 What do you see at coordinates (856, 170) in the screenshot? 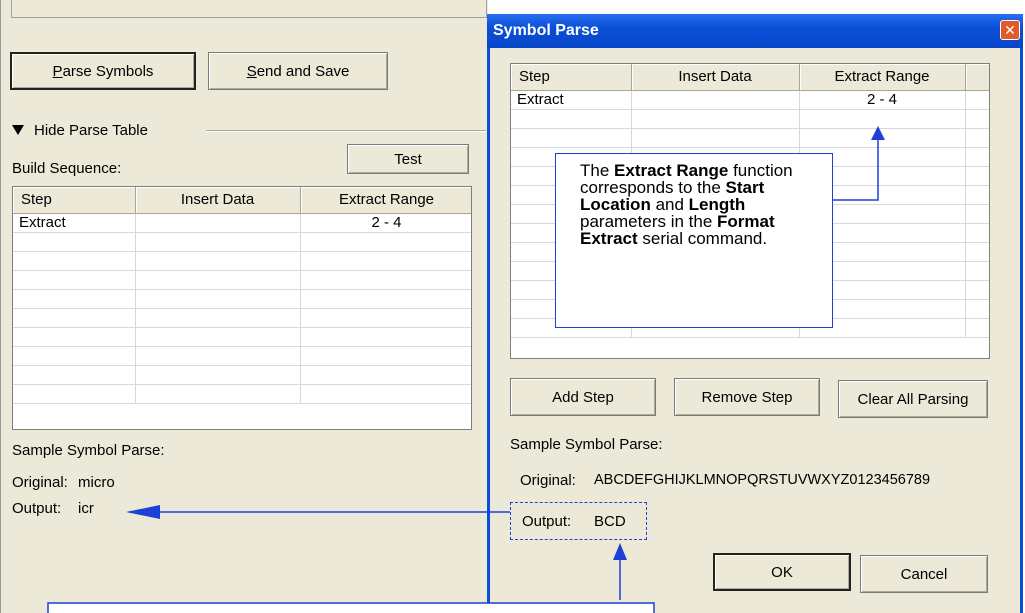
I see `callout-connector-line` at bounding box center [856, 170].